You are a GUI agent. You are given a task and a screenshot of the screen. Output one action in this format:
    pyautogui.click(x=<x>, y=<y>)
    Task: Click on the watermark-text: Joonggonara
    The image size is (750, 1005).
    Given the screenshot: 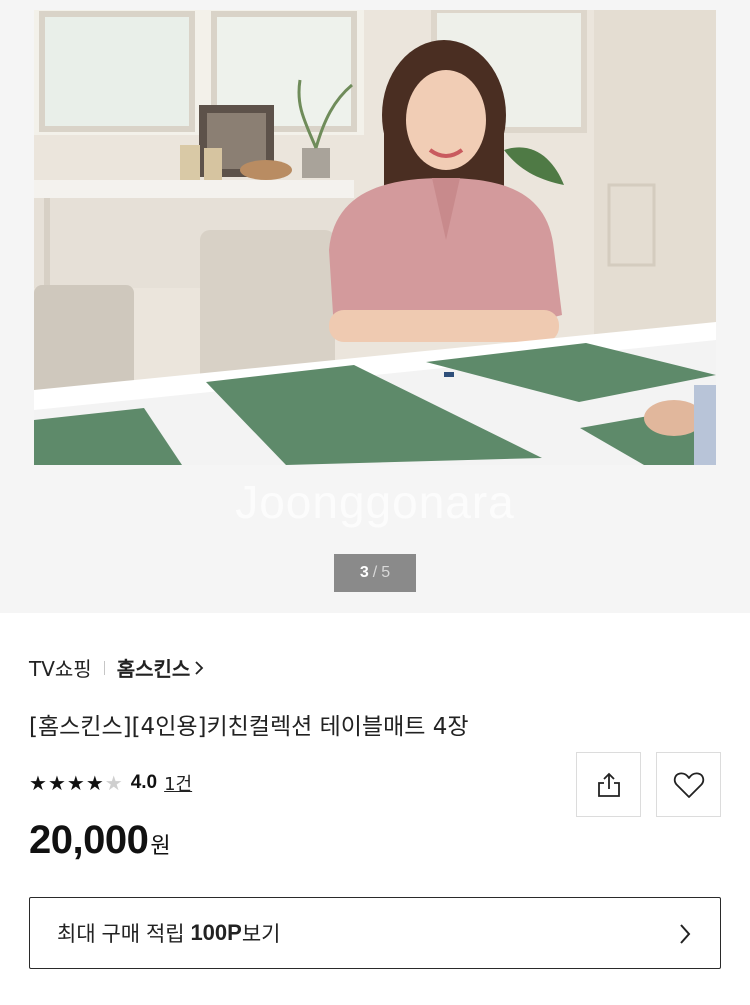 What is the action you would take?
    pyautogui.click(x=375, y=502)
    